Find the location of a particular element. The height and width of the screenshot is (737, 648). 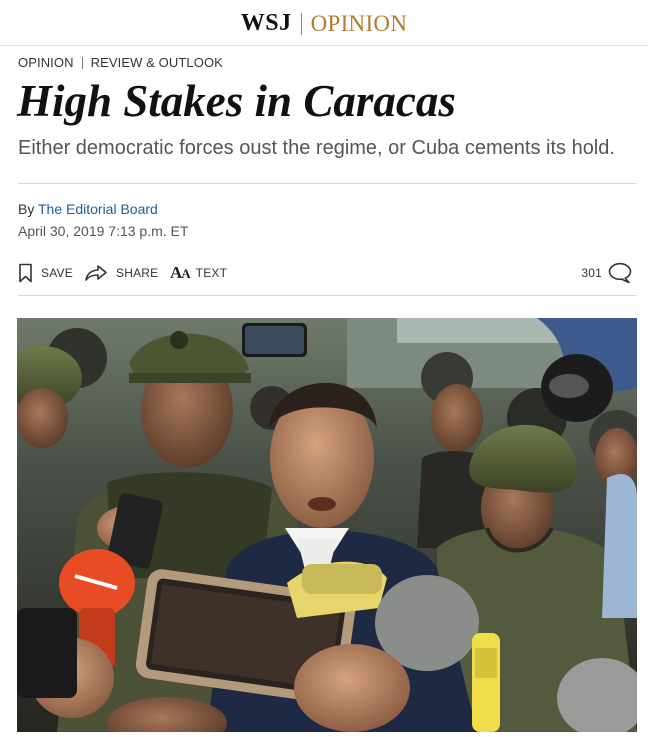

toolbar-divider is located at coordinates (327, 295).